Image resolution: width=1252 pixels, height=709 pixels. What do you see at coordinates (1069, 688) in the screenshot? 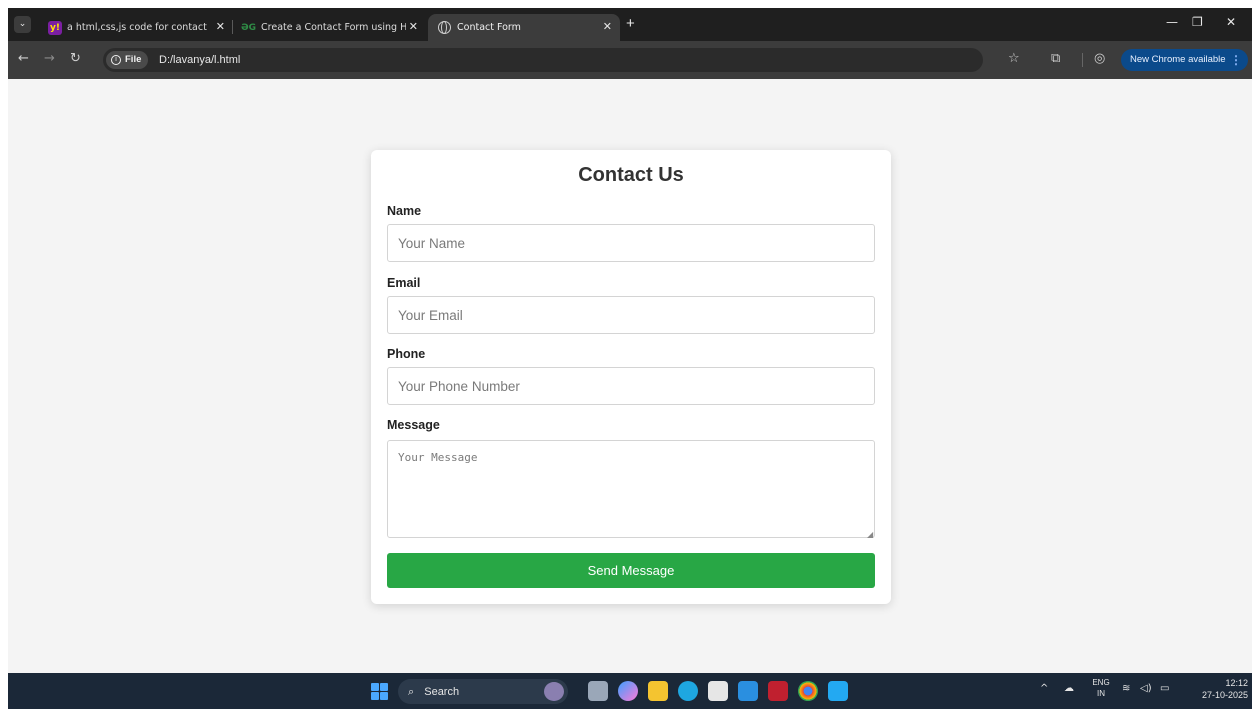
I see `onedrive-icon: ☁` at bounding box center [1069, 688].